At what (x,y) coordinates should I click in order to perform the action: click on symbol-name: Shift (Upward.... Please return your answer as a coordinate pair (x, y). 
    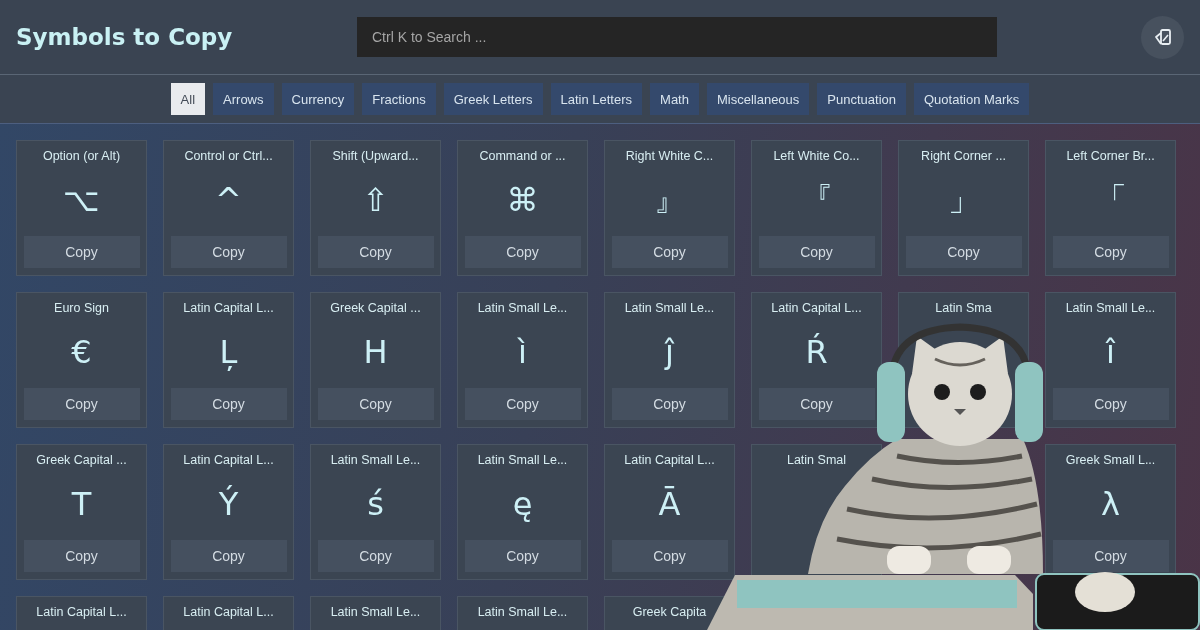
    Looking at the image, I should click on (375, 157).